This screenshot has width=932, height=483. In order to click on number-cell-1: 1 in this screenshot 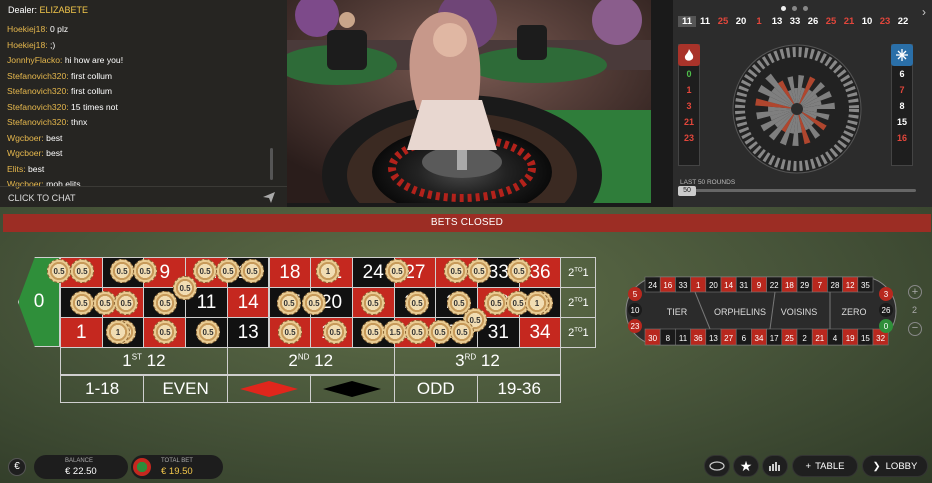, I will do `click(81, 332)`.